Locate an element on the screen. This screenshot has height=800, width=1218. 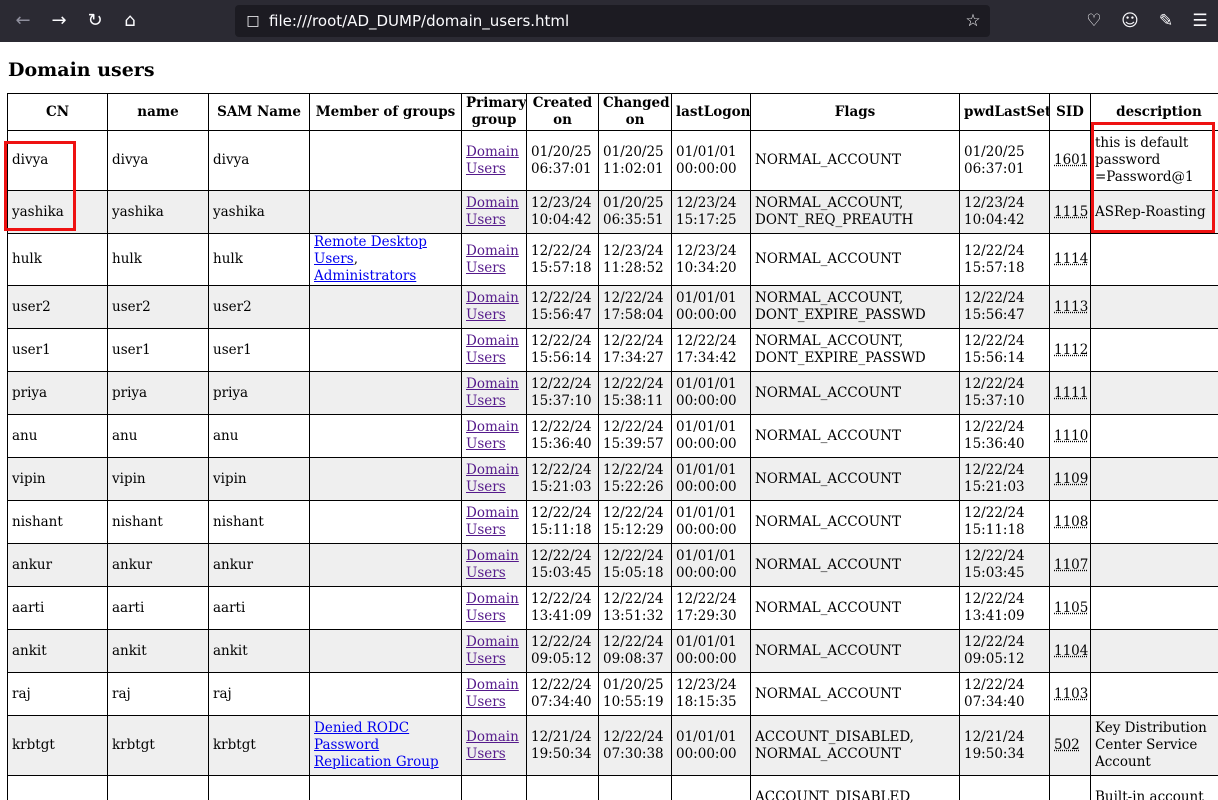
cell-changed: 12/22/24 13:51:32 is located at coordinates (635, 608).